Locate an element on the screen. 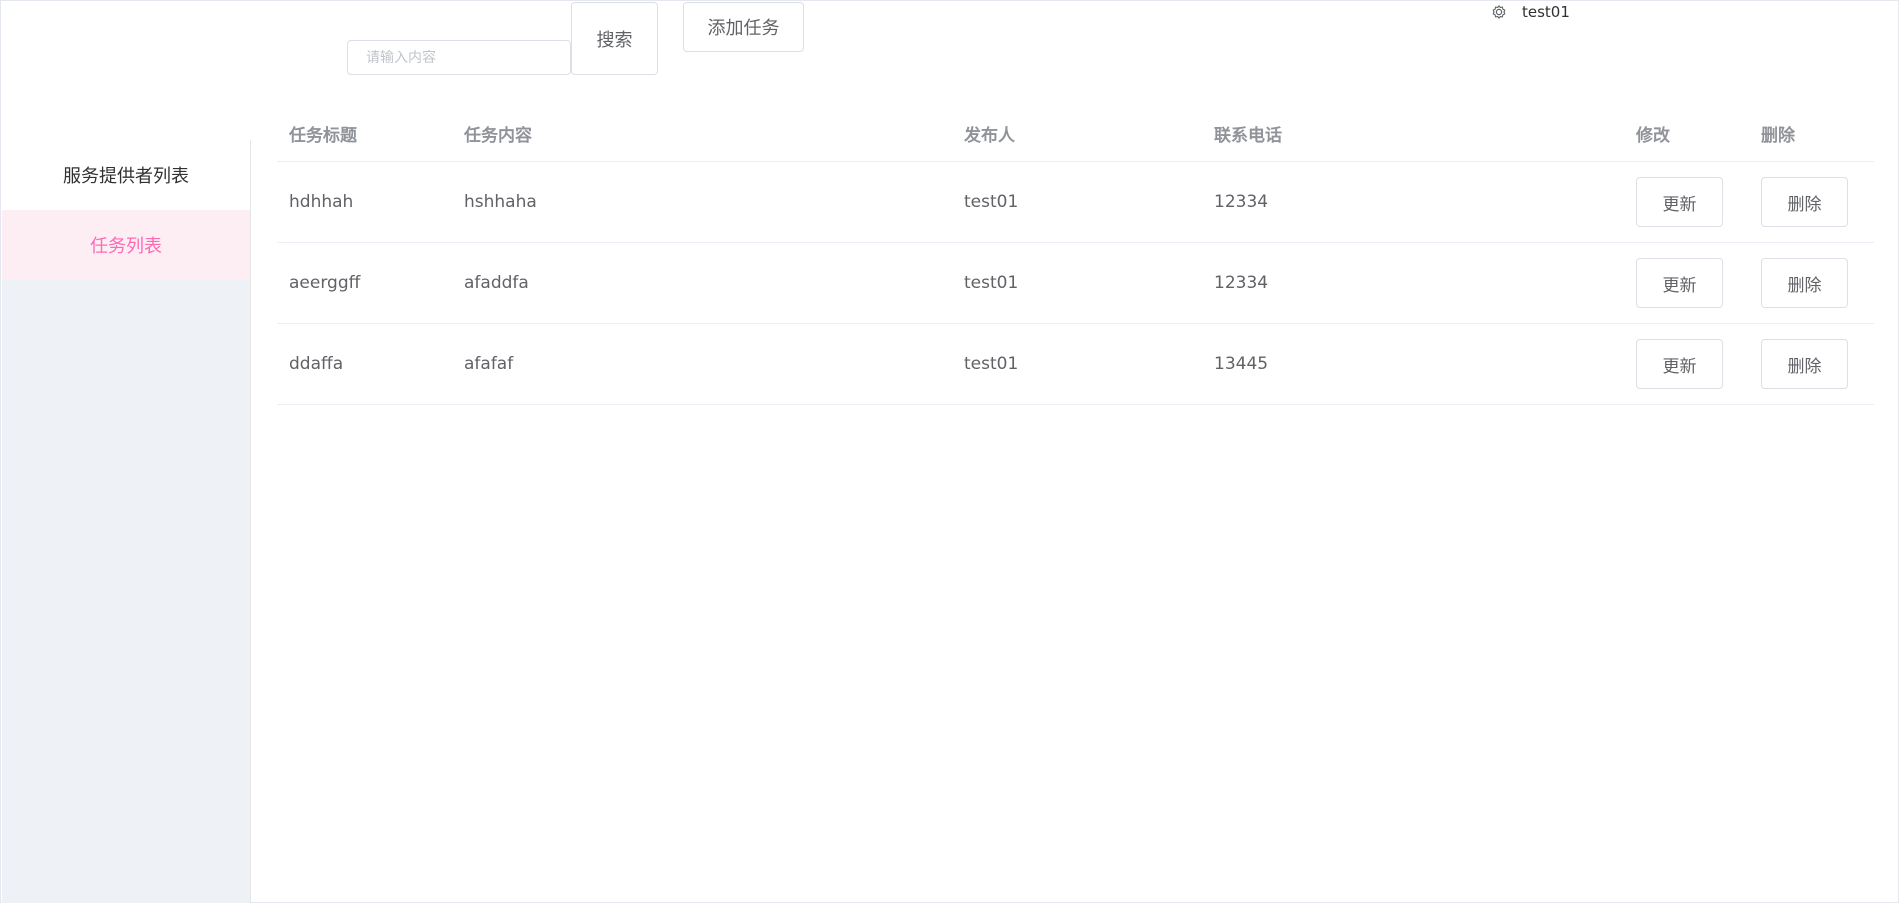  column-header-phone: 联系电话 is located at coordinates (1248, 135).